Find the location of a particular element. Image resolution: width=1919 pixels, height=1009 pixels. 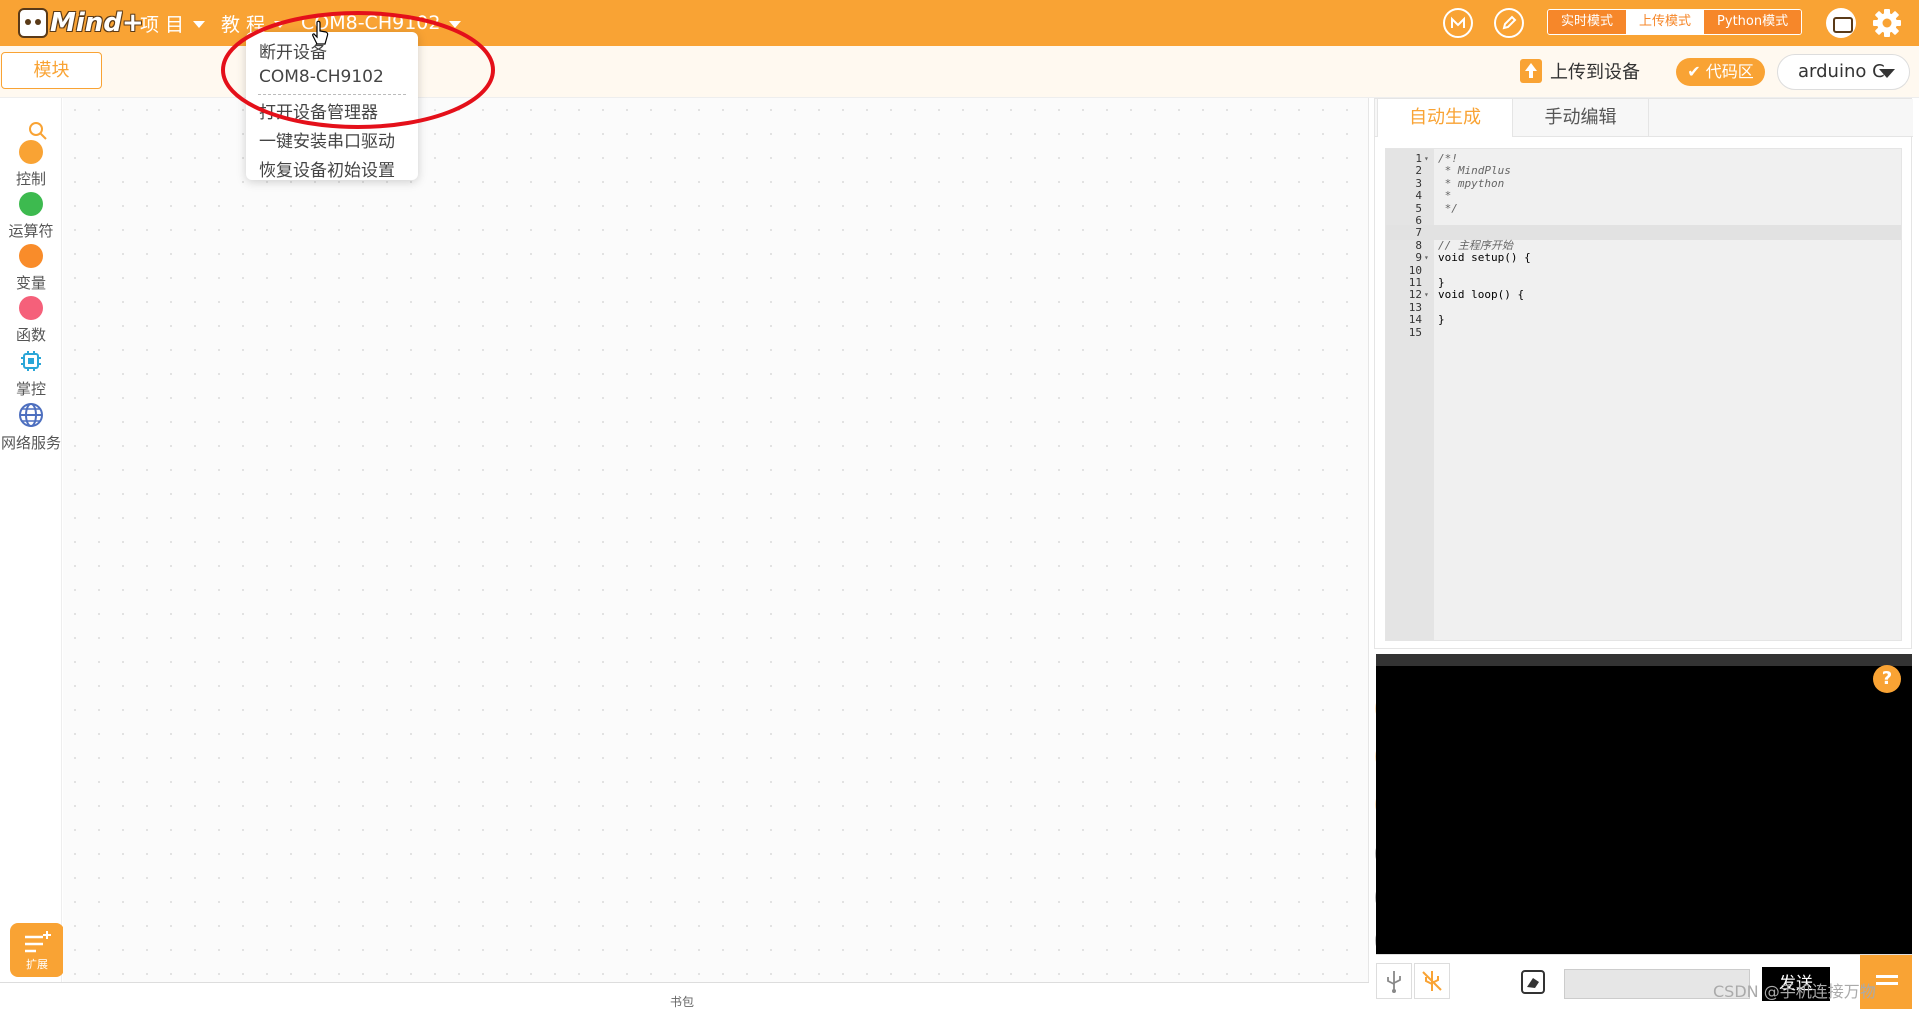

line-number: 15 is located at coordinates (1415, 332).